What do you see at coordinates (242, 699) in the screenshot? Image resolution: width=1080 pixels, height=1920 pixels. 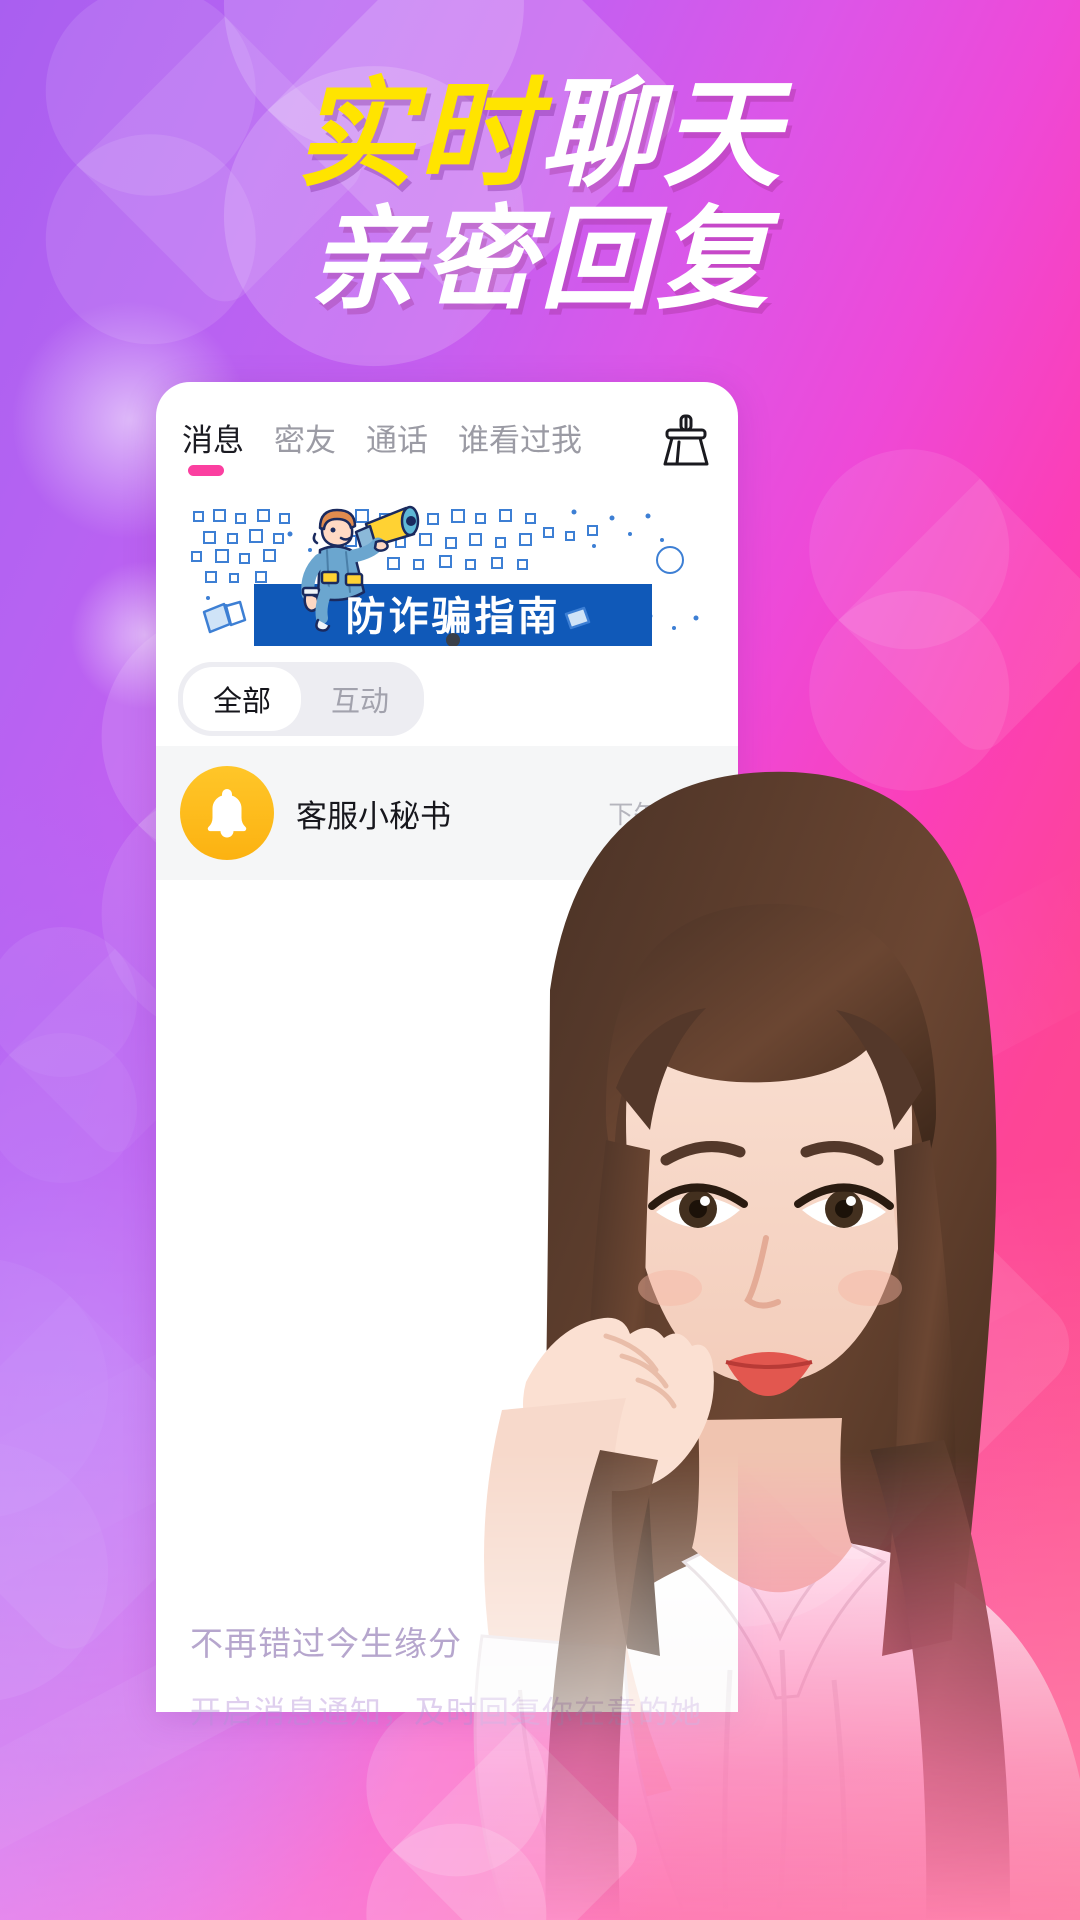 I see `filter-chip-all: 全部` at bounding box center [242, 699].